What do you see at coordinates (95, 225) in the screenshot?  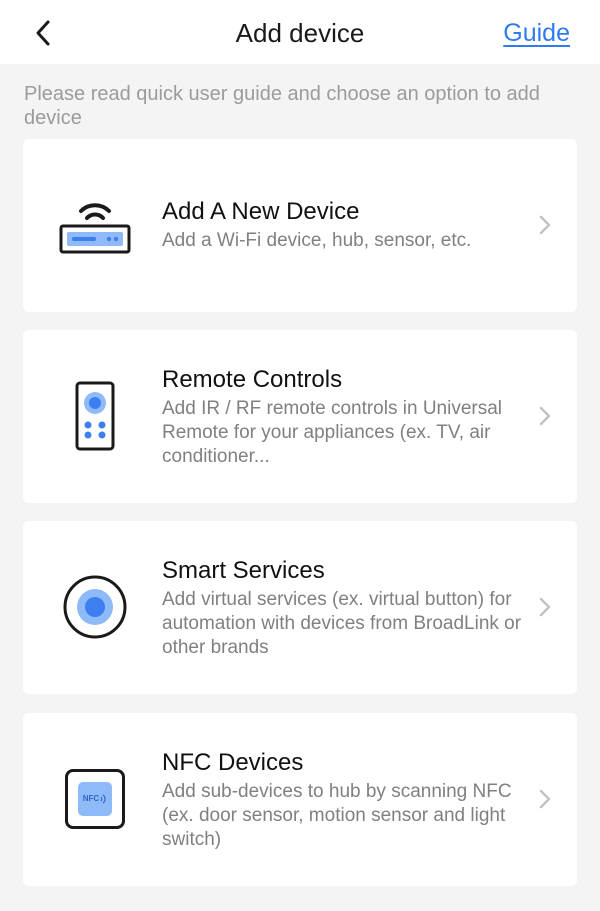 I see `wifi-router-icon` at bounding box center [95, 225].